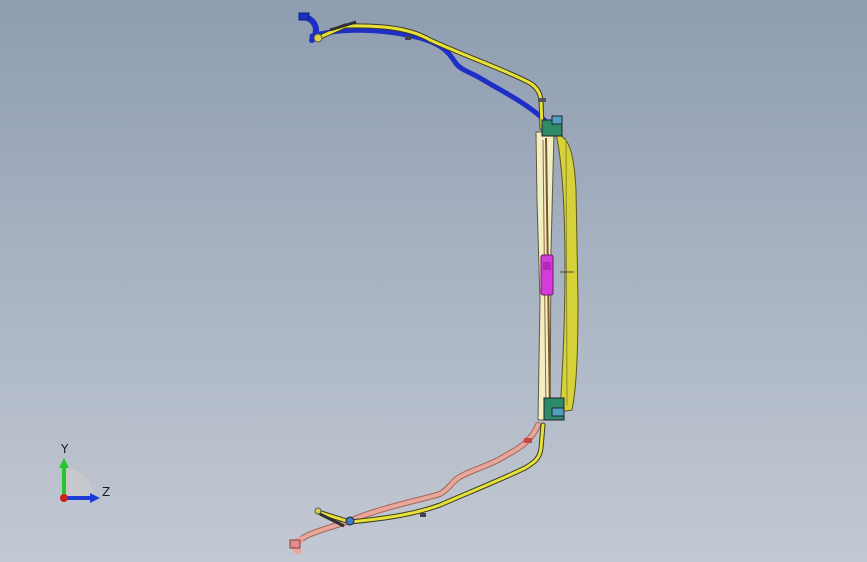  I want to click on triad-graphic, so click(79, 480).